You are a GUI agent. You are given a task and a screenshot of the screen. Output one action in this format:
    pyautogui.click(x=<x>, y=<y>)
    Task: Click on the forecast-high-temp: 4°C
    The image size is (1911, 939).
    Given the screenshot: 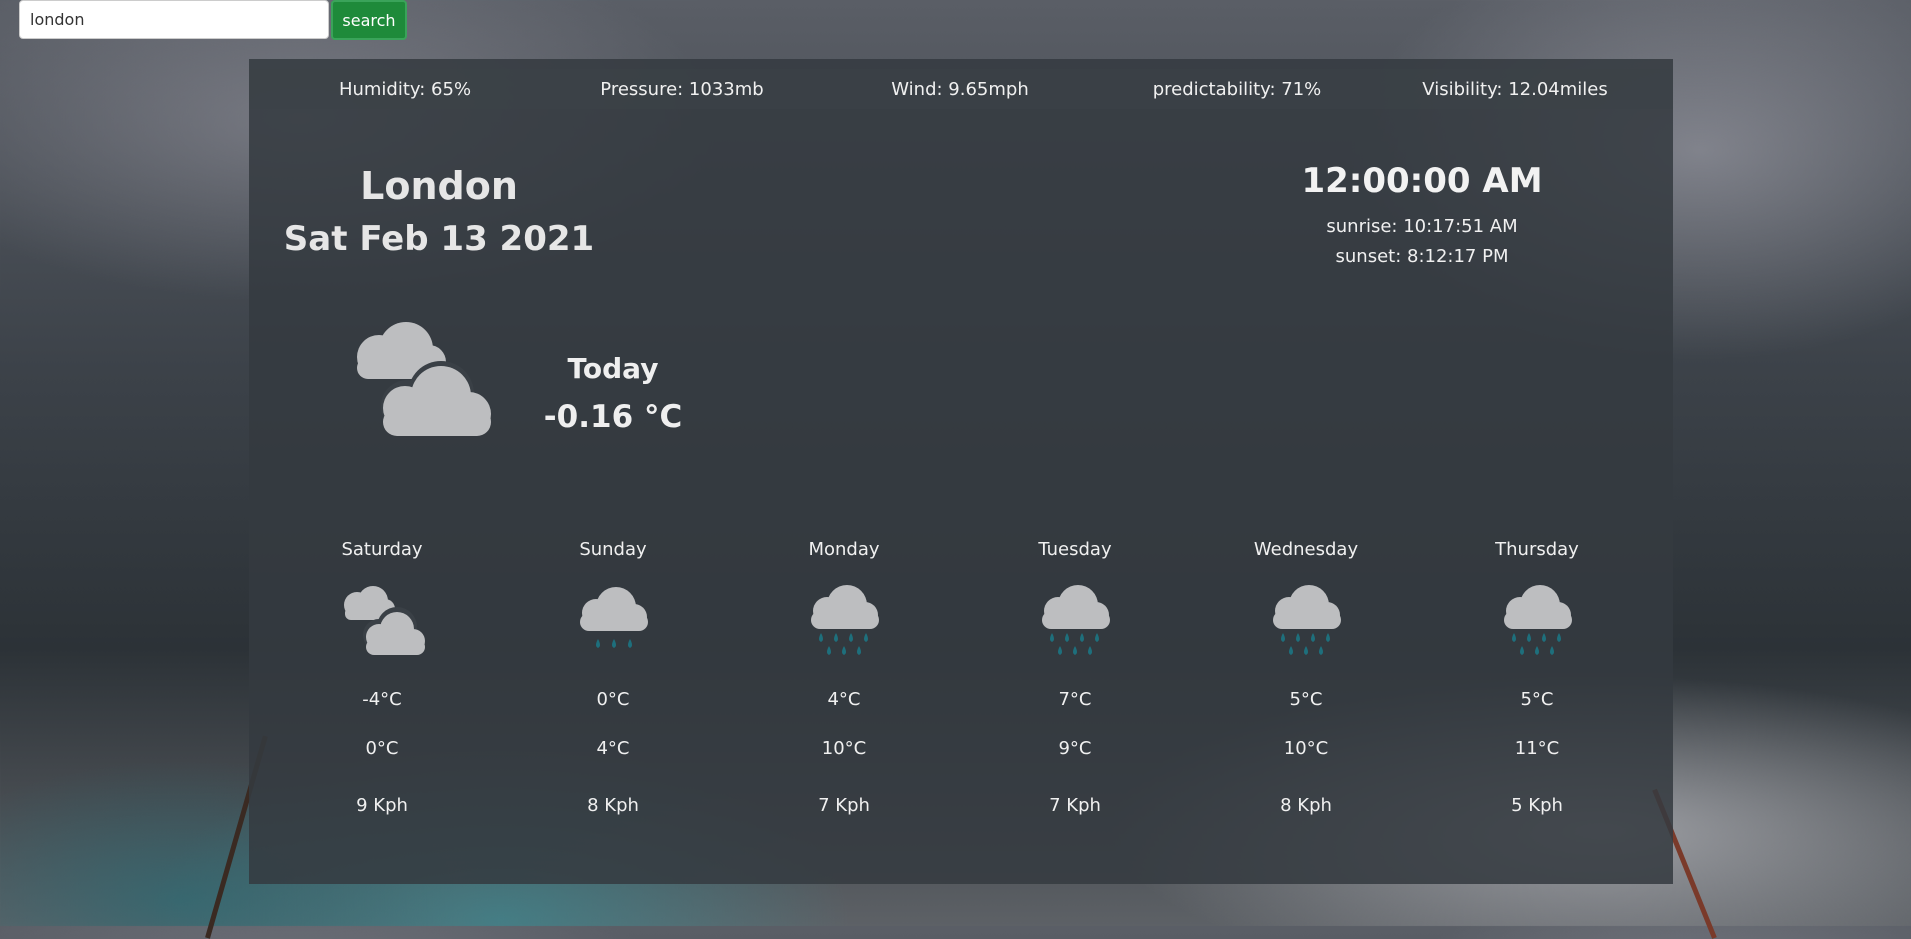 What is the action you would take?
    pyautogui.click(x=613, y=748)
    